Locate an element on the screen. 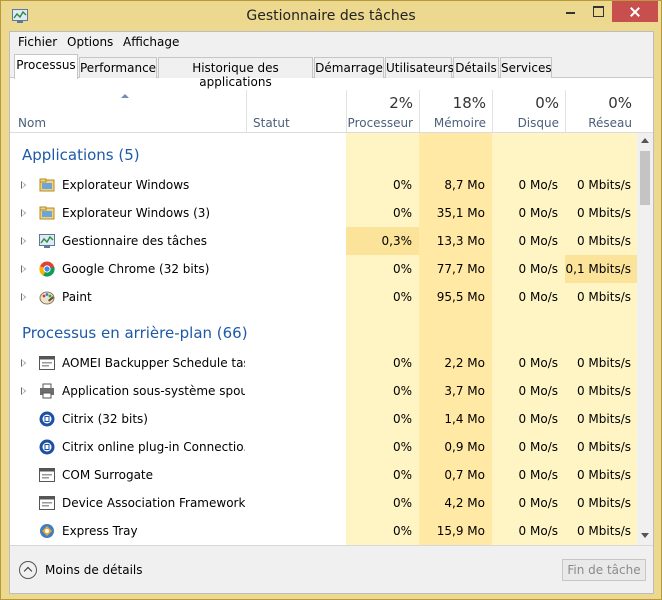  cpu-total-percent: 2% is located at coordinates (401, 103).